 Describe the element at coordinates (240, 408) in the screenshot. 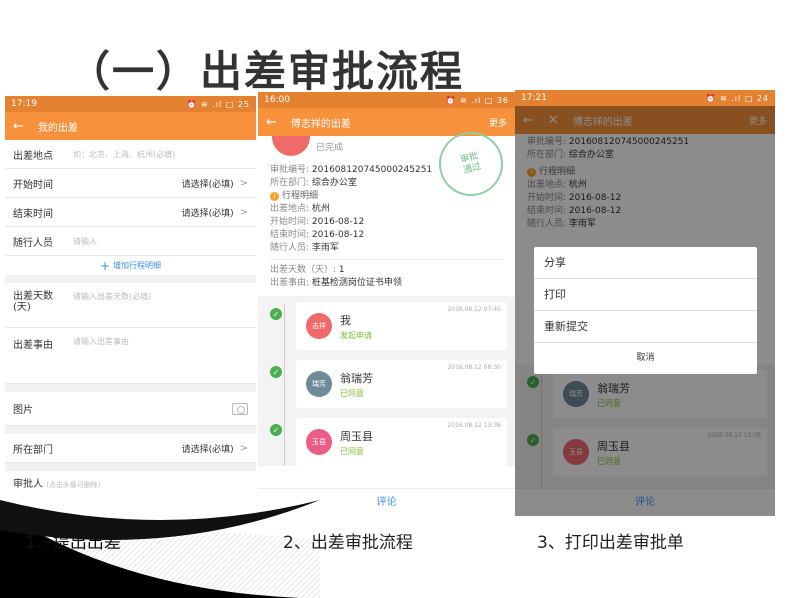

I see `camera-icon` at that location.